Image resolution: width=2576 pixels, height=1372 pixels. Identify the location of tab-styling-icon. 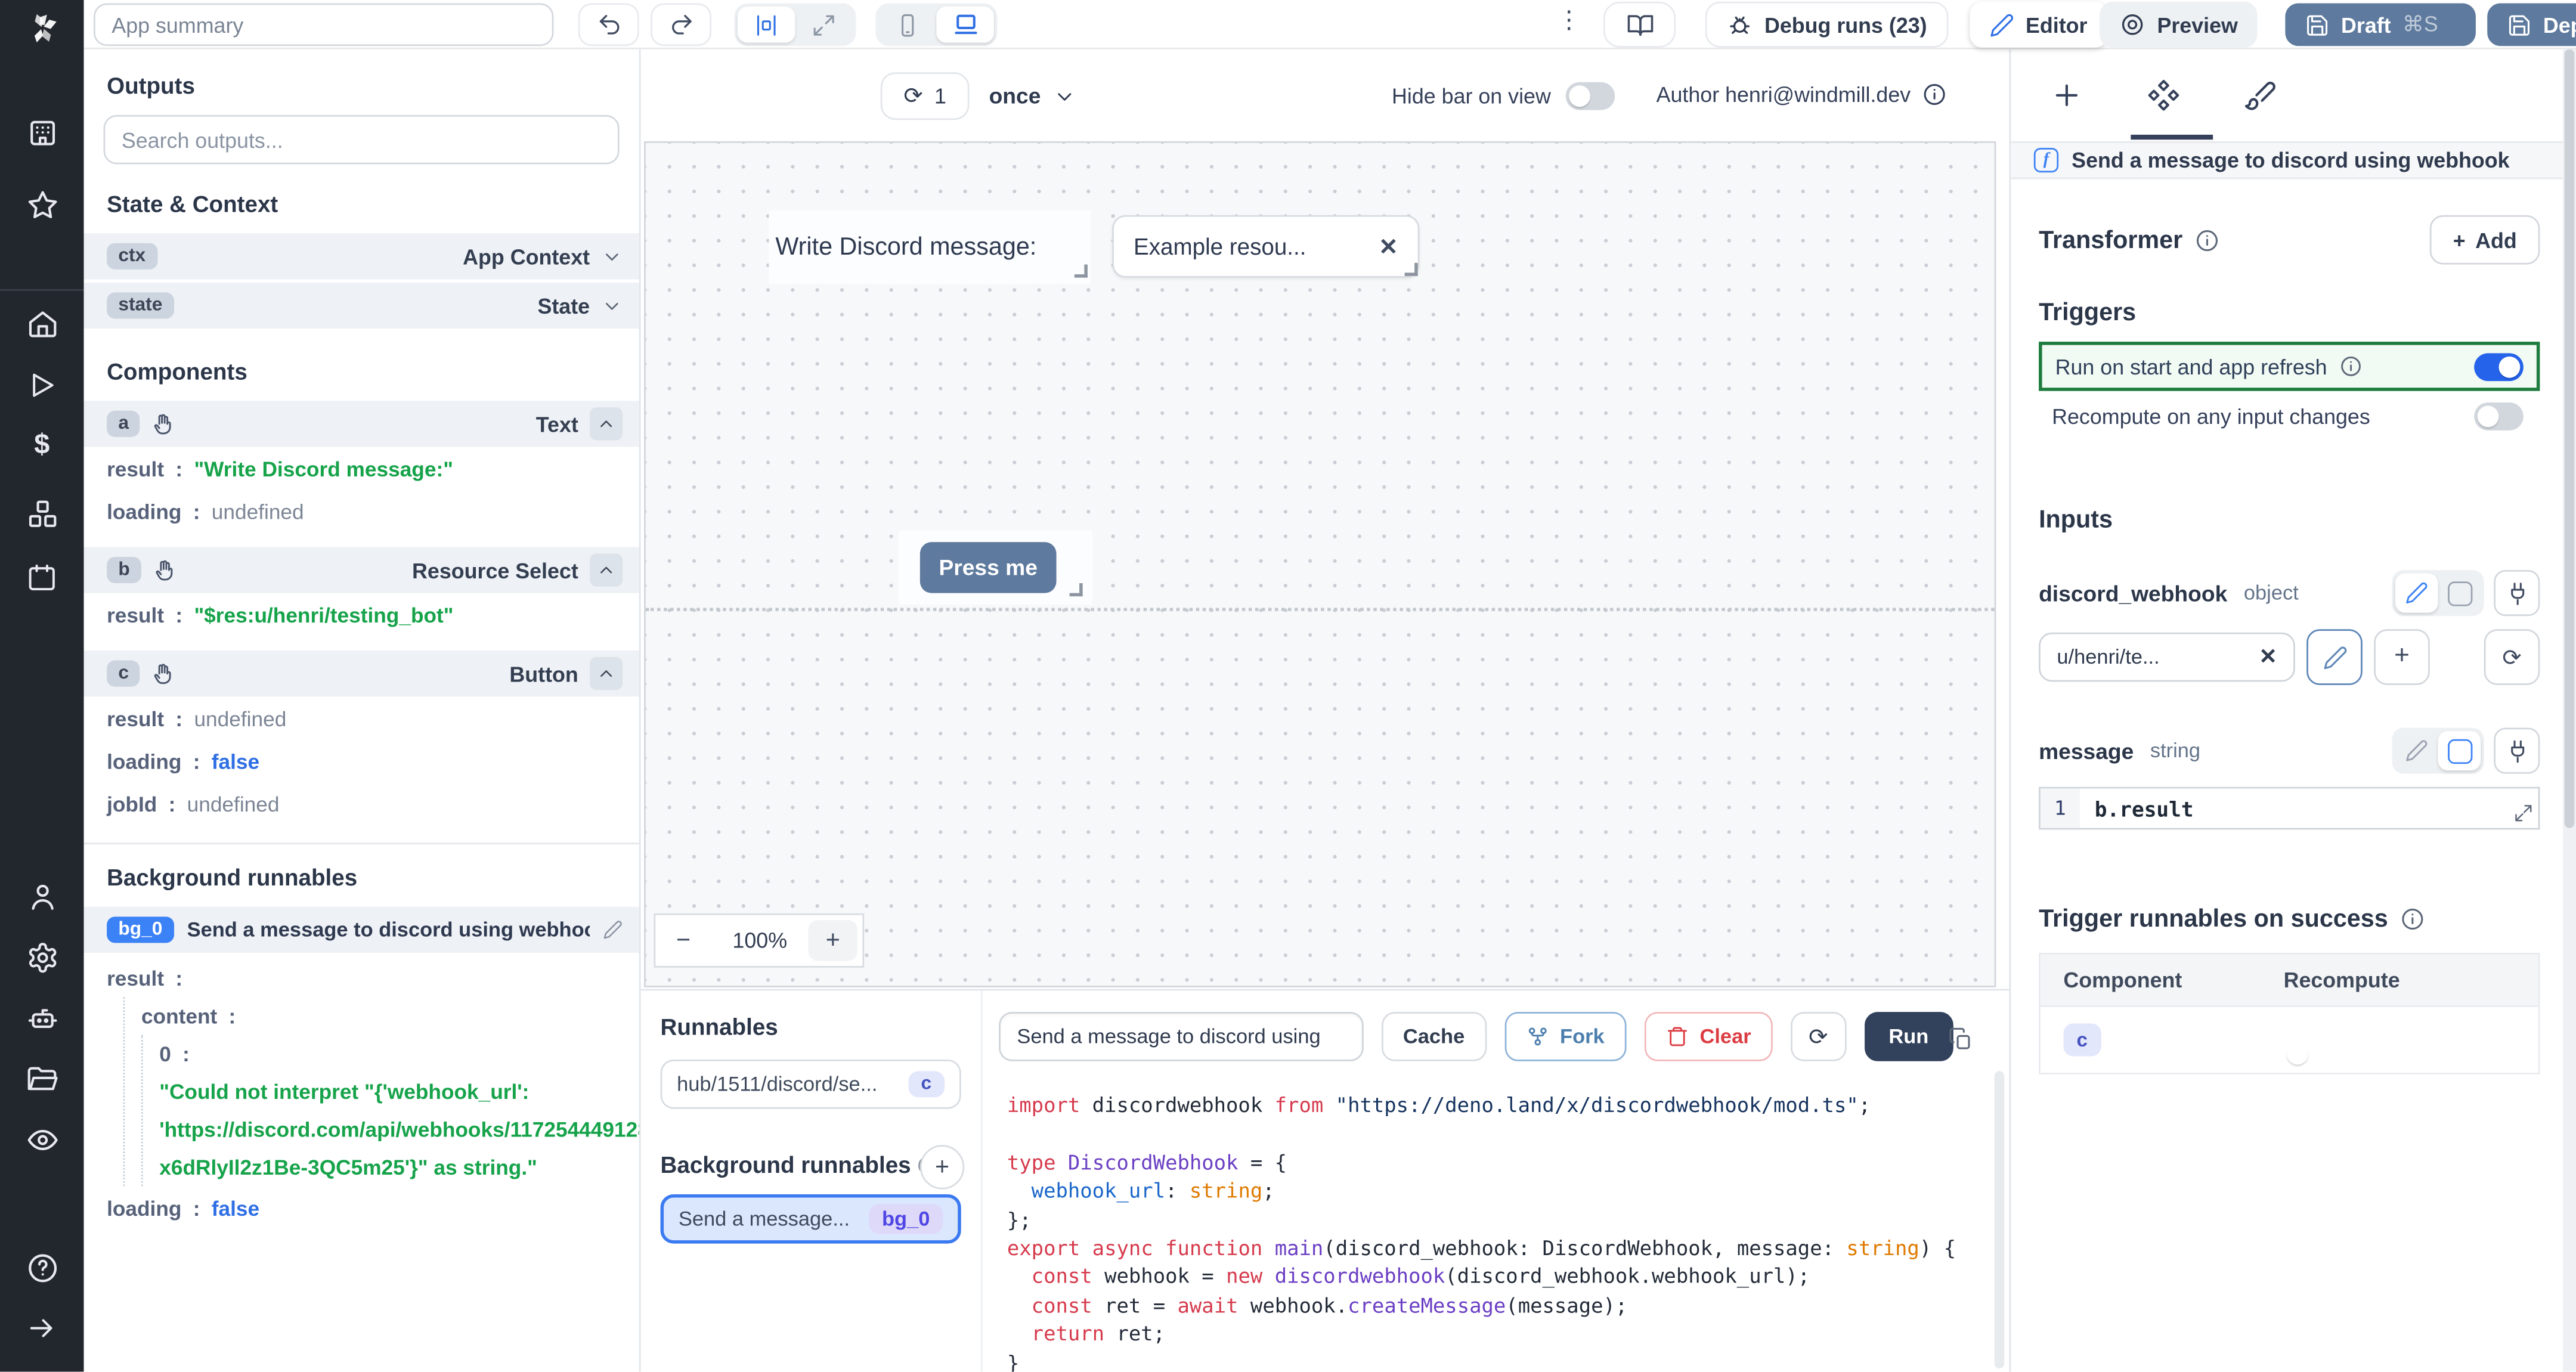
(2260, 95).